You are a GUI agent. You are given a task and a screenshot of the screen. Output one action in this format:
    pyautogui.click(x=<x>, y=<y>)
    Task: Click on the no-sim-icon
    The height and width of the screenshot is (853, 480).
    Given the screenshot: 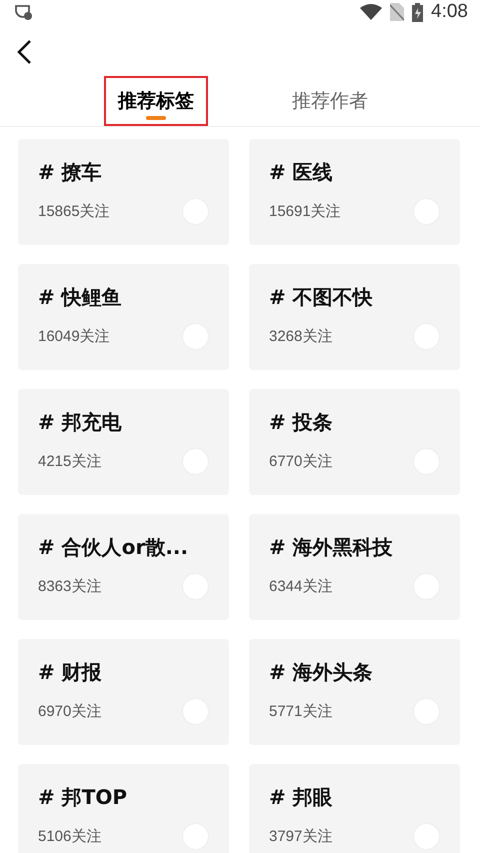 What is the action you would take?
    pyautogui.click(x=397, y=12)
    